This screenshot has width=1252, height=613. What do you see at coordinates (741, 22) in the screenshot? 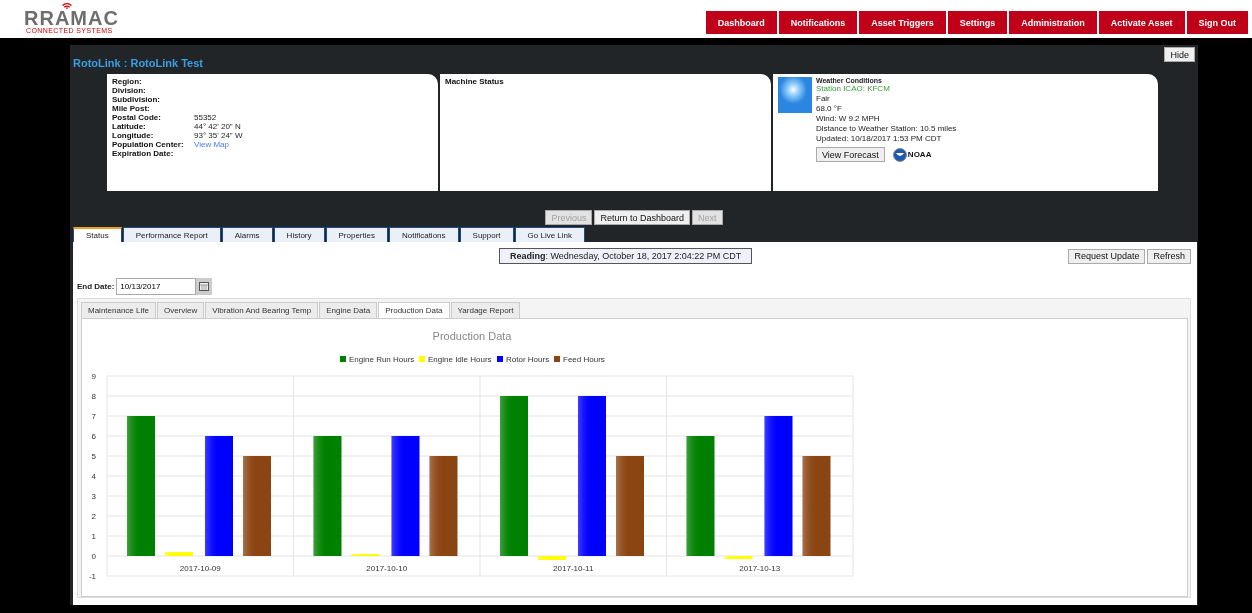
I see `nav-button: Dashboard` at bounding box center [741, 22].